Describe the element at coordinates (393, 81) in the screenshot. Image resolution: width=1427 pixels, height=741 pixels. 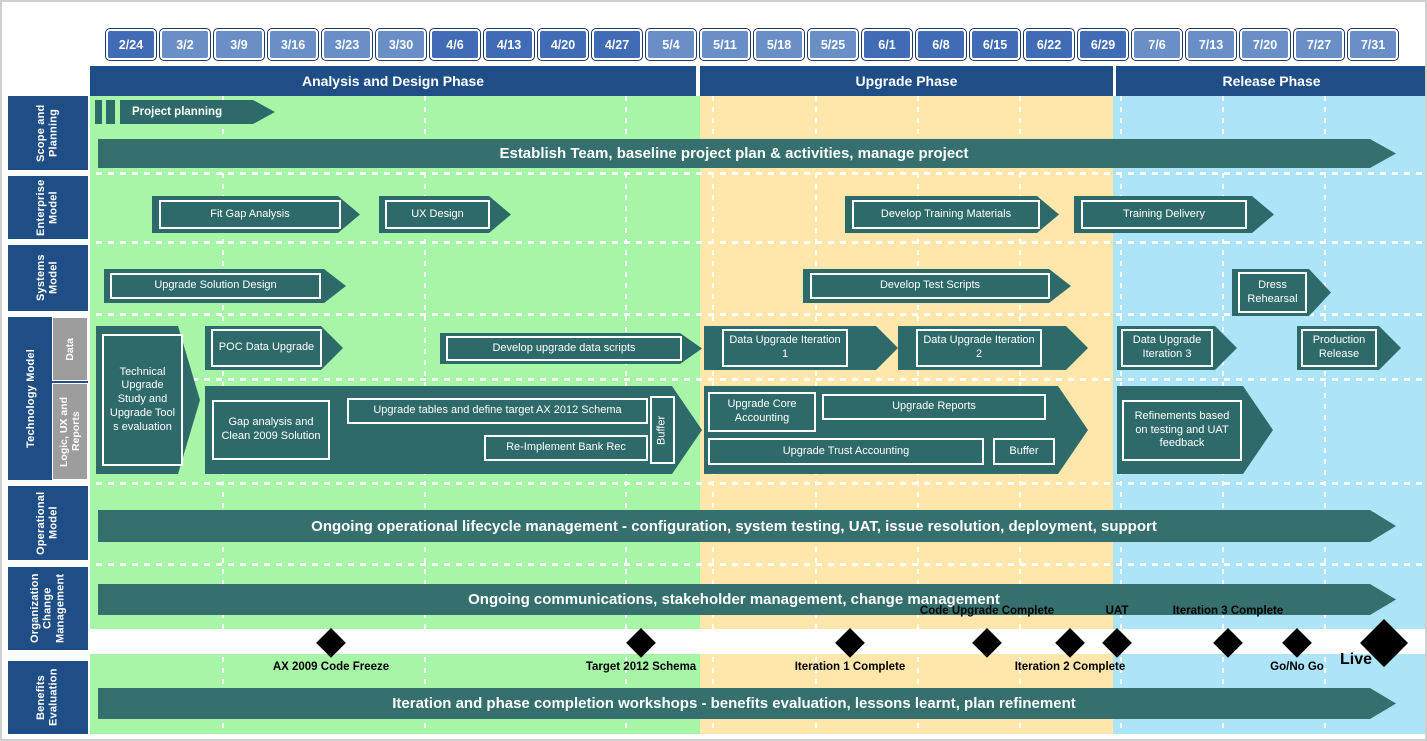
I see `phase-header-analysis: Analysis and Design Phase` at that location.